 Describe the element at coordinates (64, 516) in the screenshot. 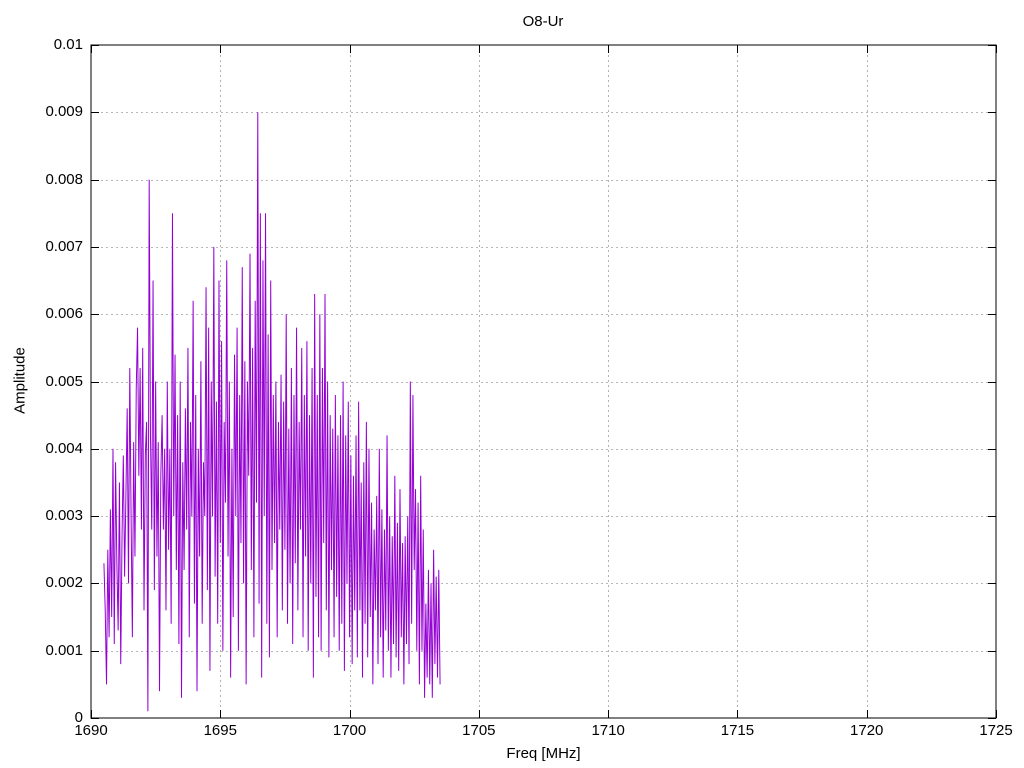

I see `y-tick-label: 0.003` at that location.